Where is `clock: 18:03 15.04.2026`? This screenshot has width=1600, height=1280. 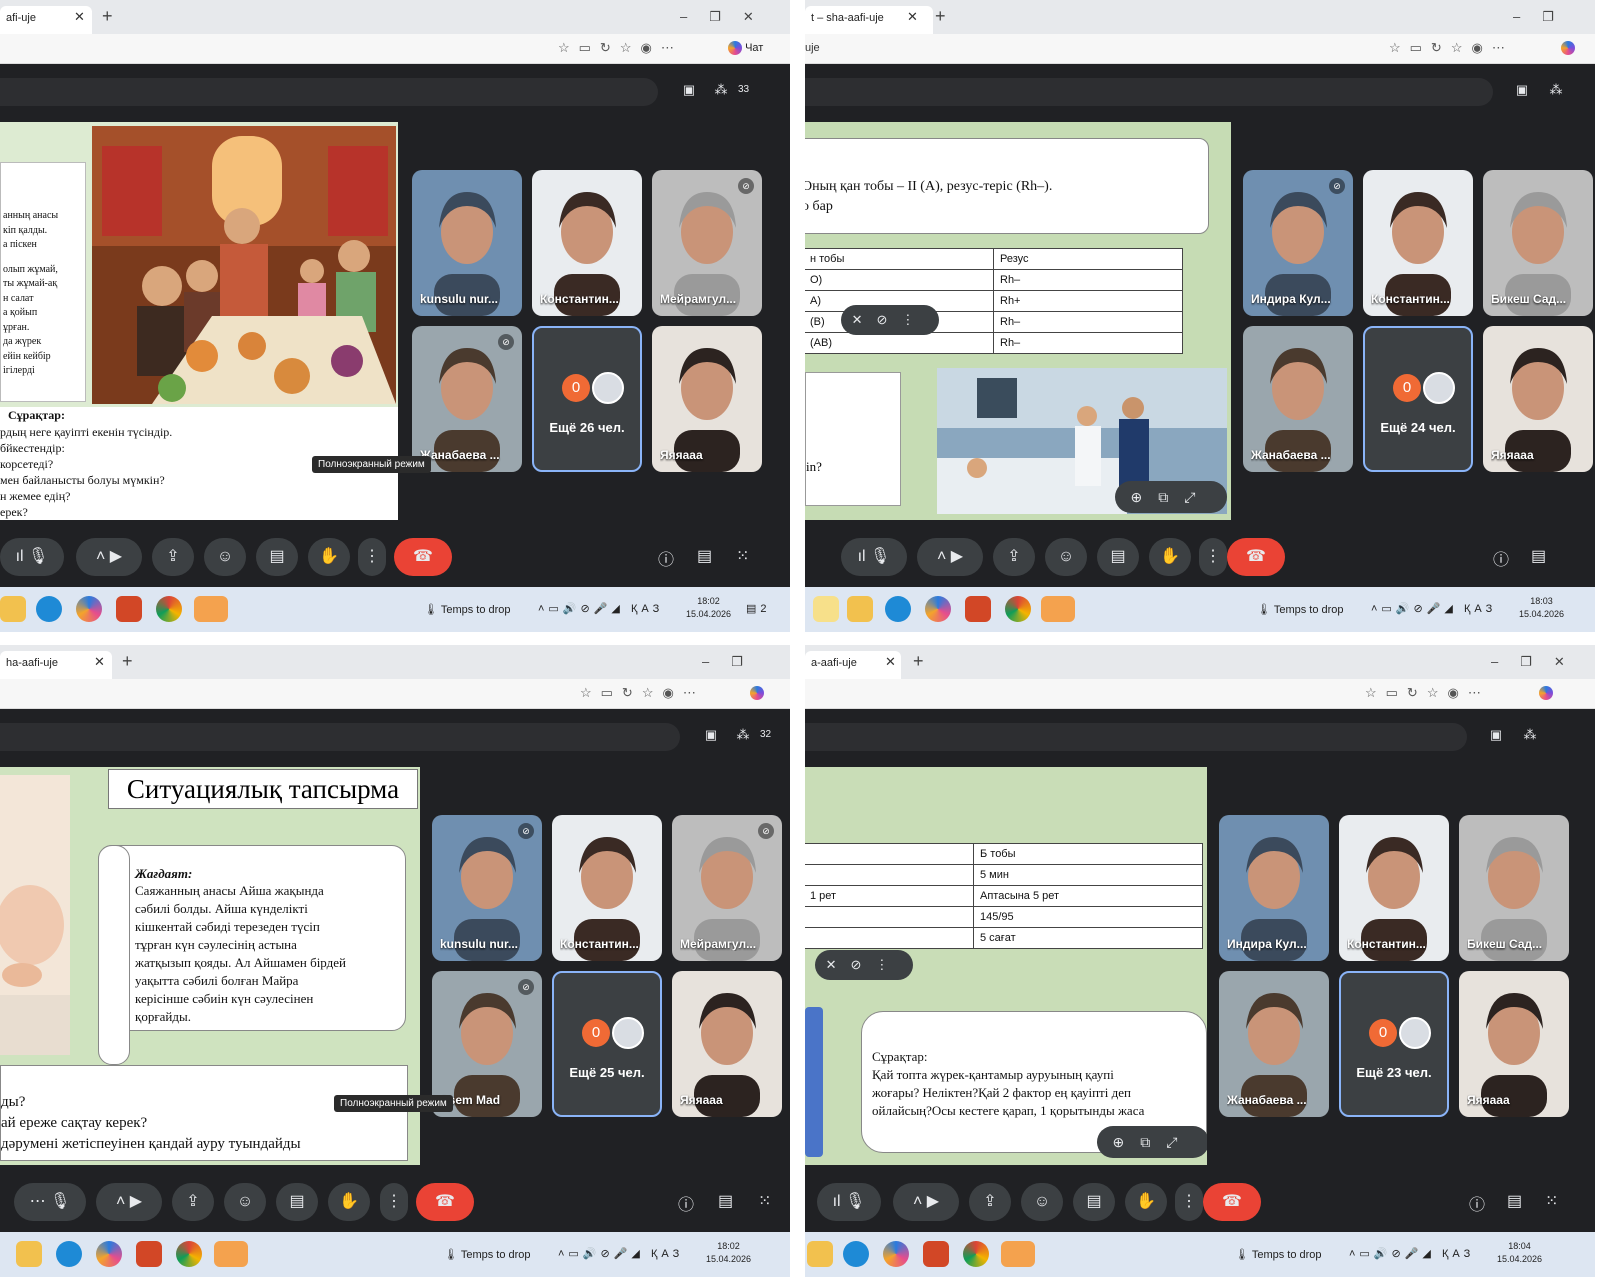
clock: 18:03 15.04.2026 is located at coordinates (1541, 608).